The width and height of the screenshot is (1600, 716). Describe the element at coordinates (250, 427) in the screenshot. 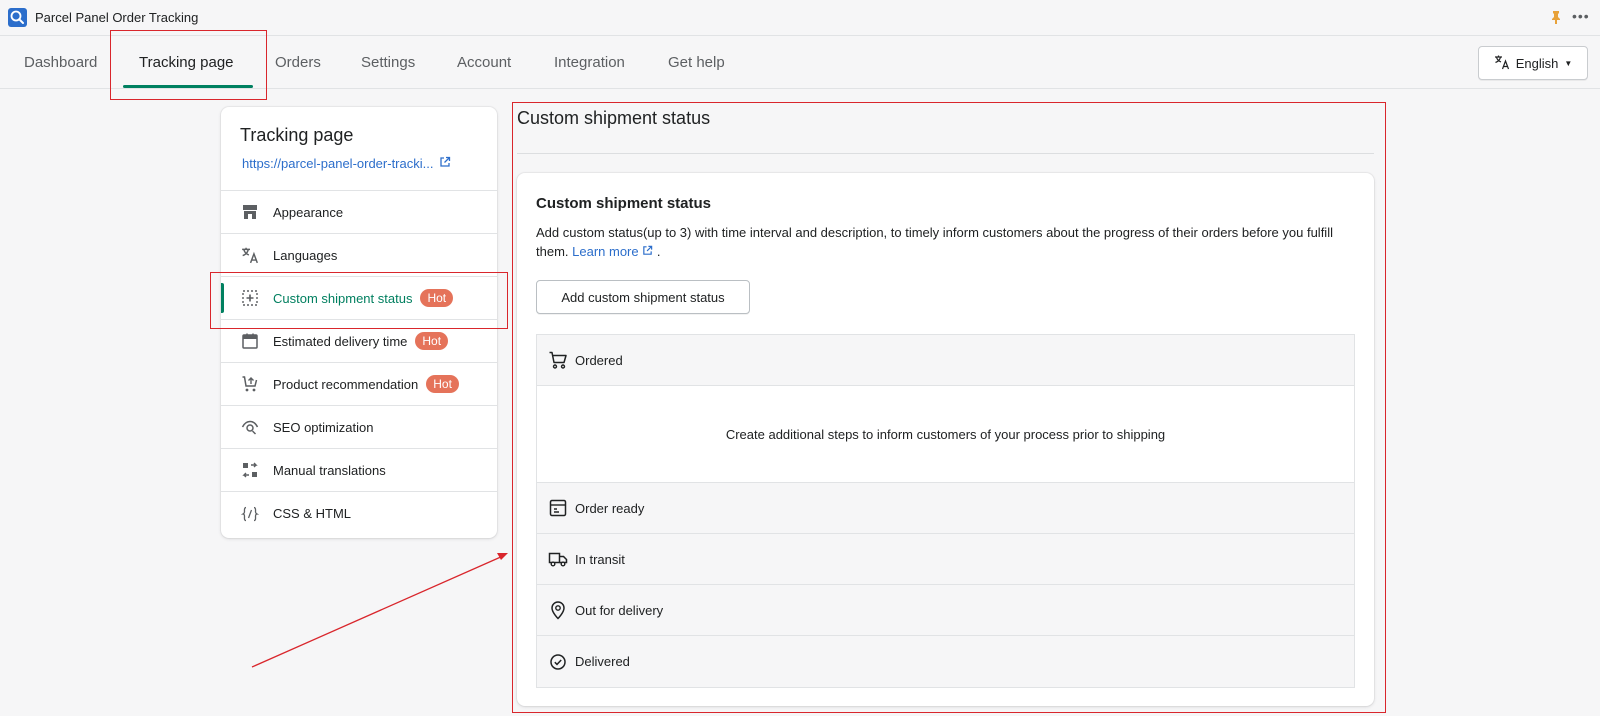

I see `eye-icon` at that location.